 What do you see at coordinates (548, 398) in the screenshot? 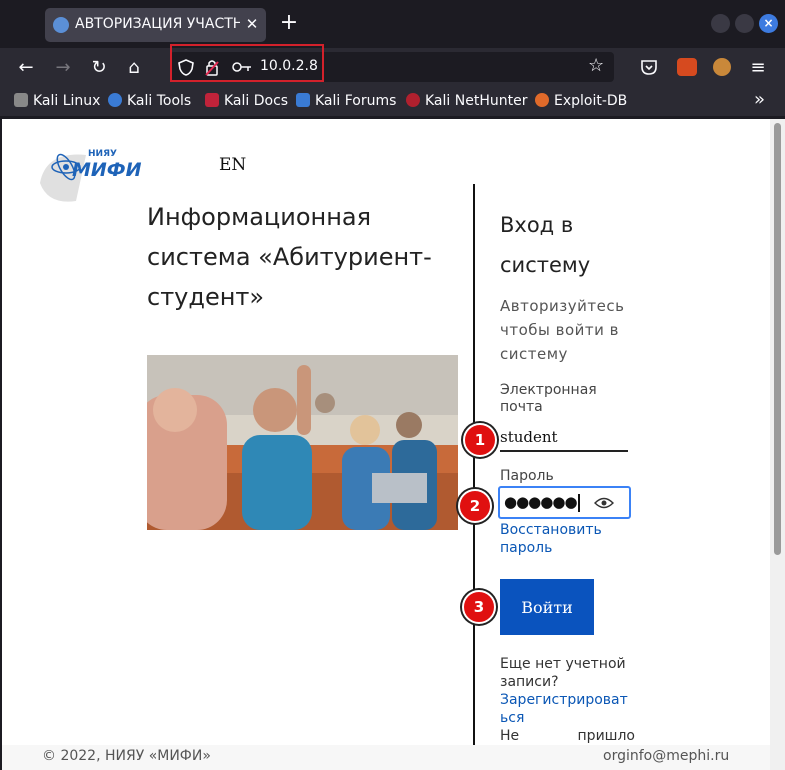
I see `email-label: Электронная почта` at bounding box center [548, 398].